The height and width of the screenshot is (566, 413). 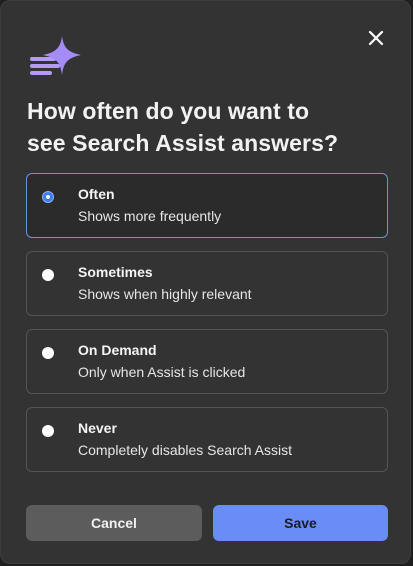 What do you see at coordinates (48, 197) in the screenshot?
I see `radio-often` at bounding box center [48, 197].